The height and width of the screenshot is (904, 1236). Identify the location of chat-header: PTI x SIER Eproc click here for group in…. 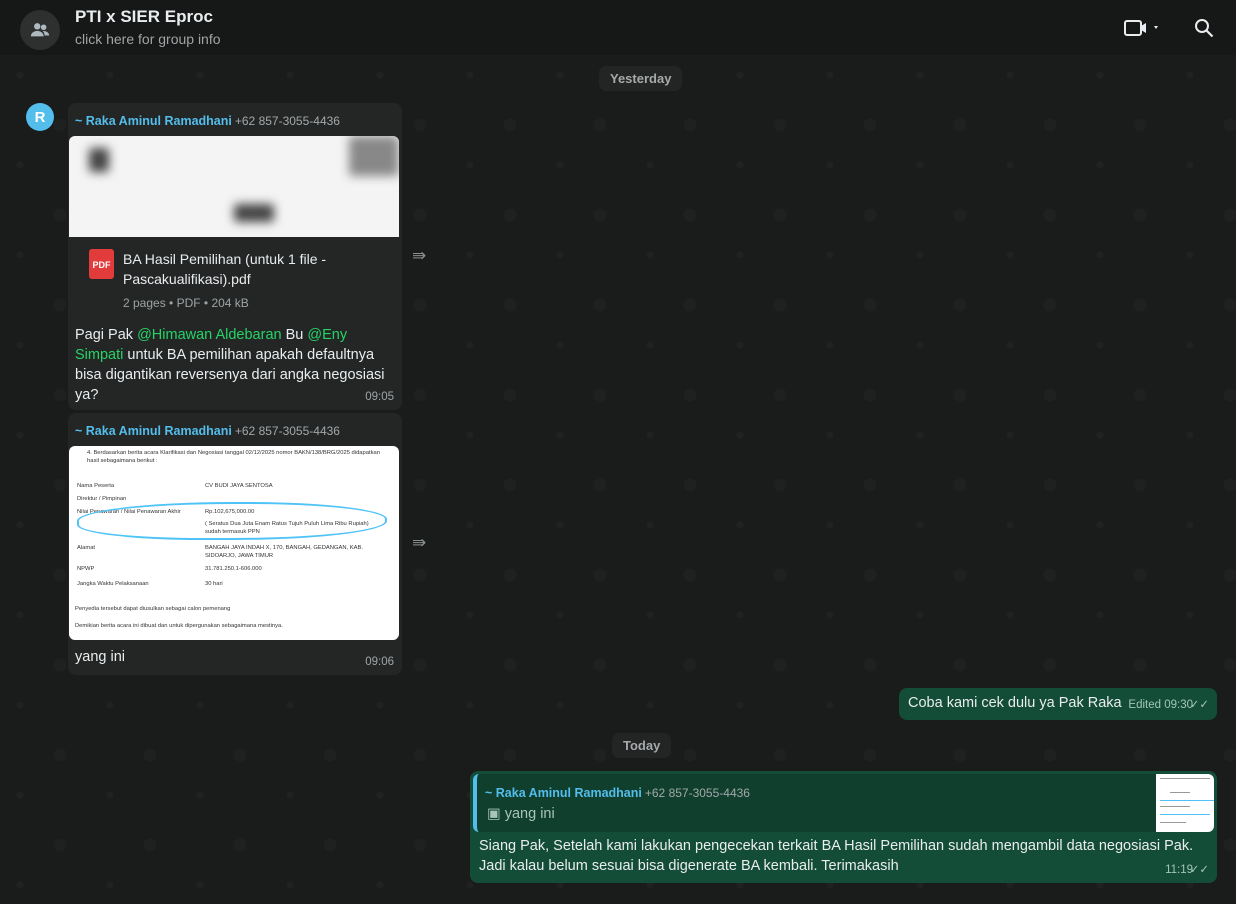
(618, 27).